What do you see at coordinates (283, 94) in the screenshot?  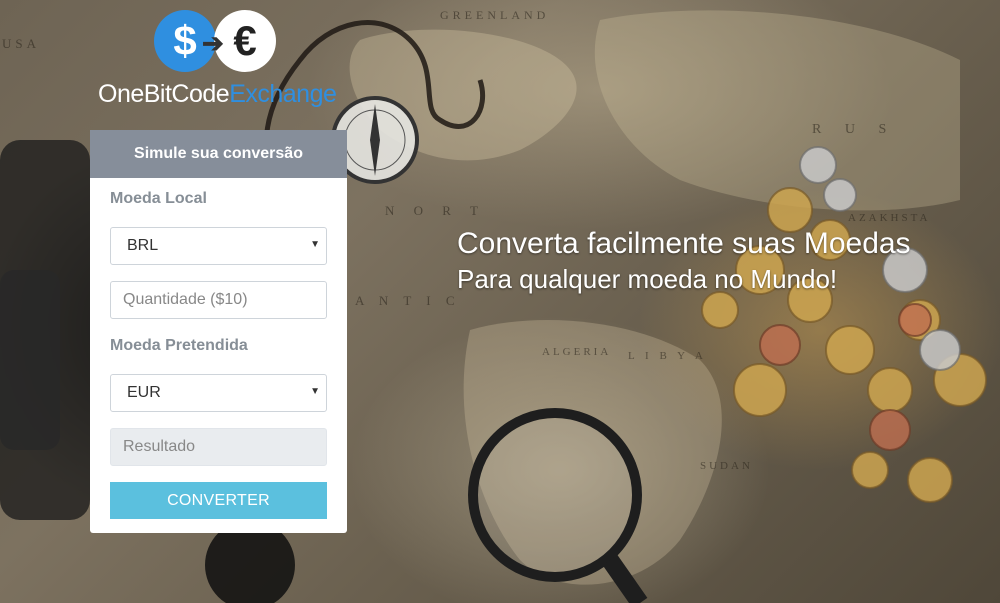 I see `brand-name-part2: Exchange` at bounding box center [283, 94].